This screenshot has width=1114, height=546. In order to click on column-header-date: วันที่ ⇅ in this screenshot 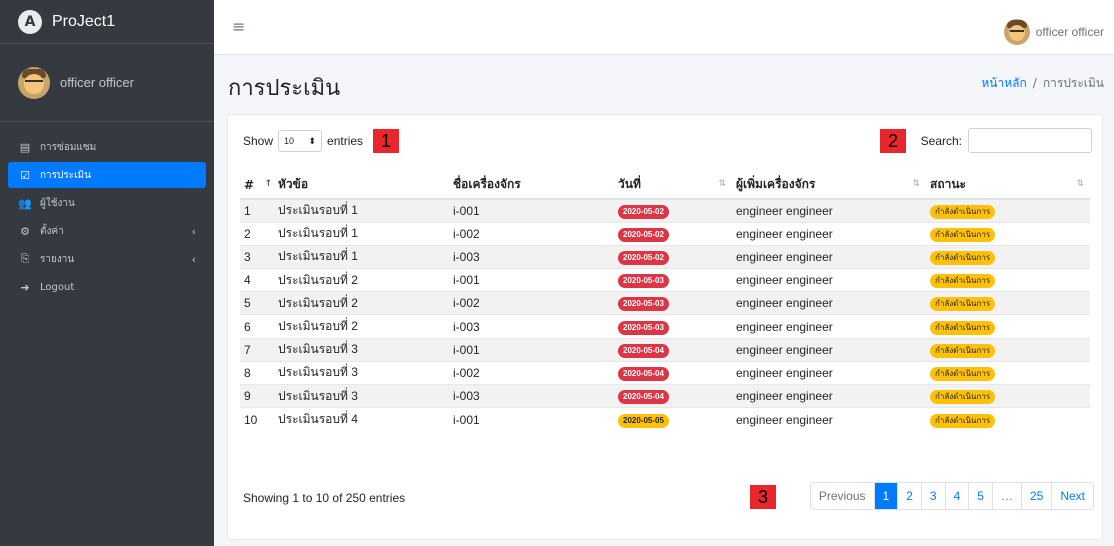, I will do `click(673, 185)`.